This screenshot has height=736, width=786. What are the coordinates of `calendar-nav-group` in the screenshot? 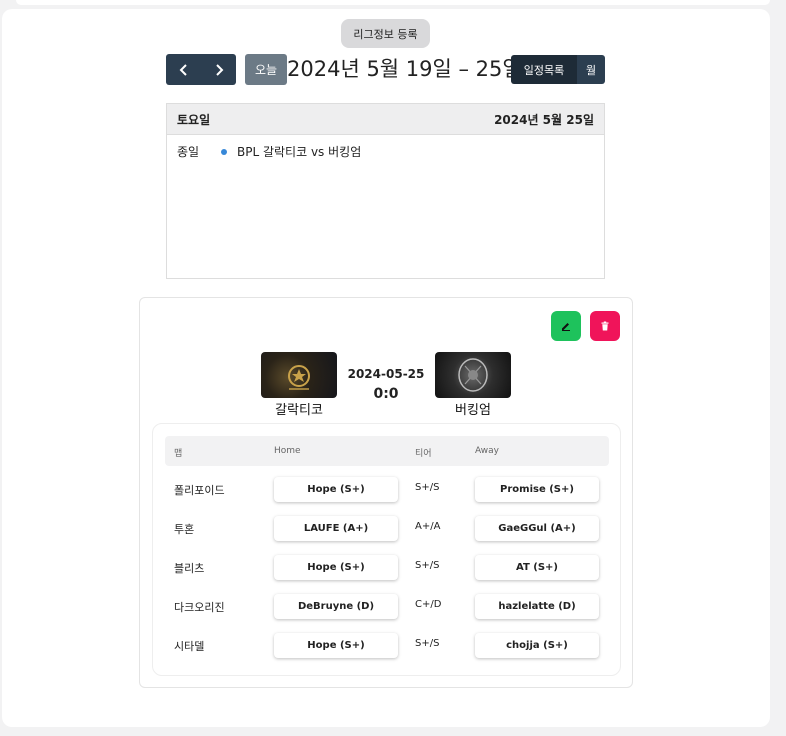 It's located at (201, 69).